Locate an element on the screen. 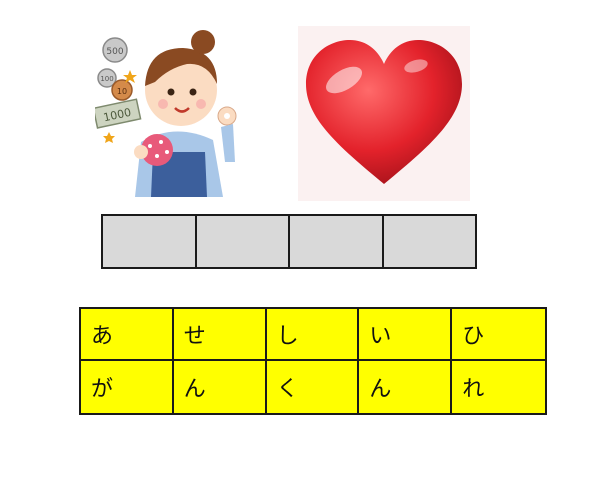 The image size is (604, 477). kana-tile: ひ is located at coordinates (498, 335).